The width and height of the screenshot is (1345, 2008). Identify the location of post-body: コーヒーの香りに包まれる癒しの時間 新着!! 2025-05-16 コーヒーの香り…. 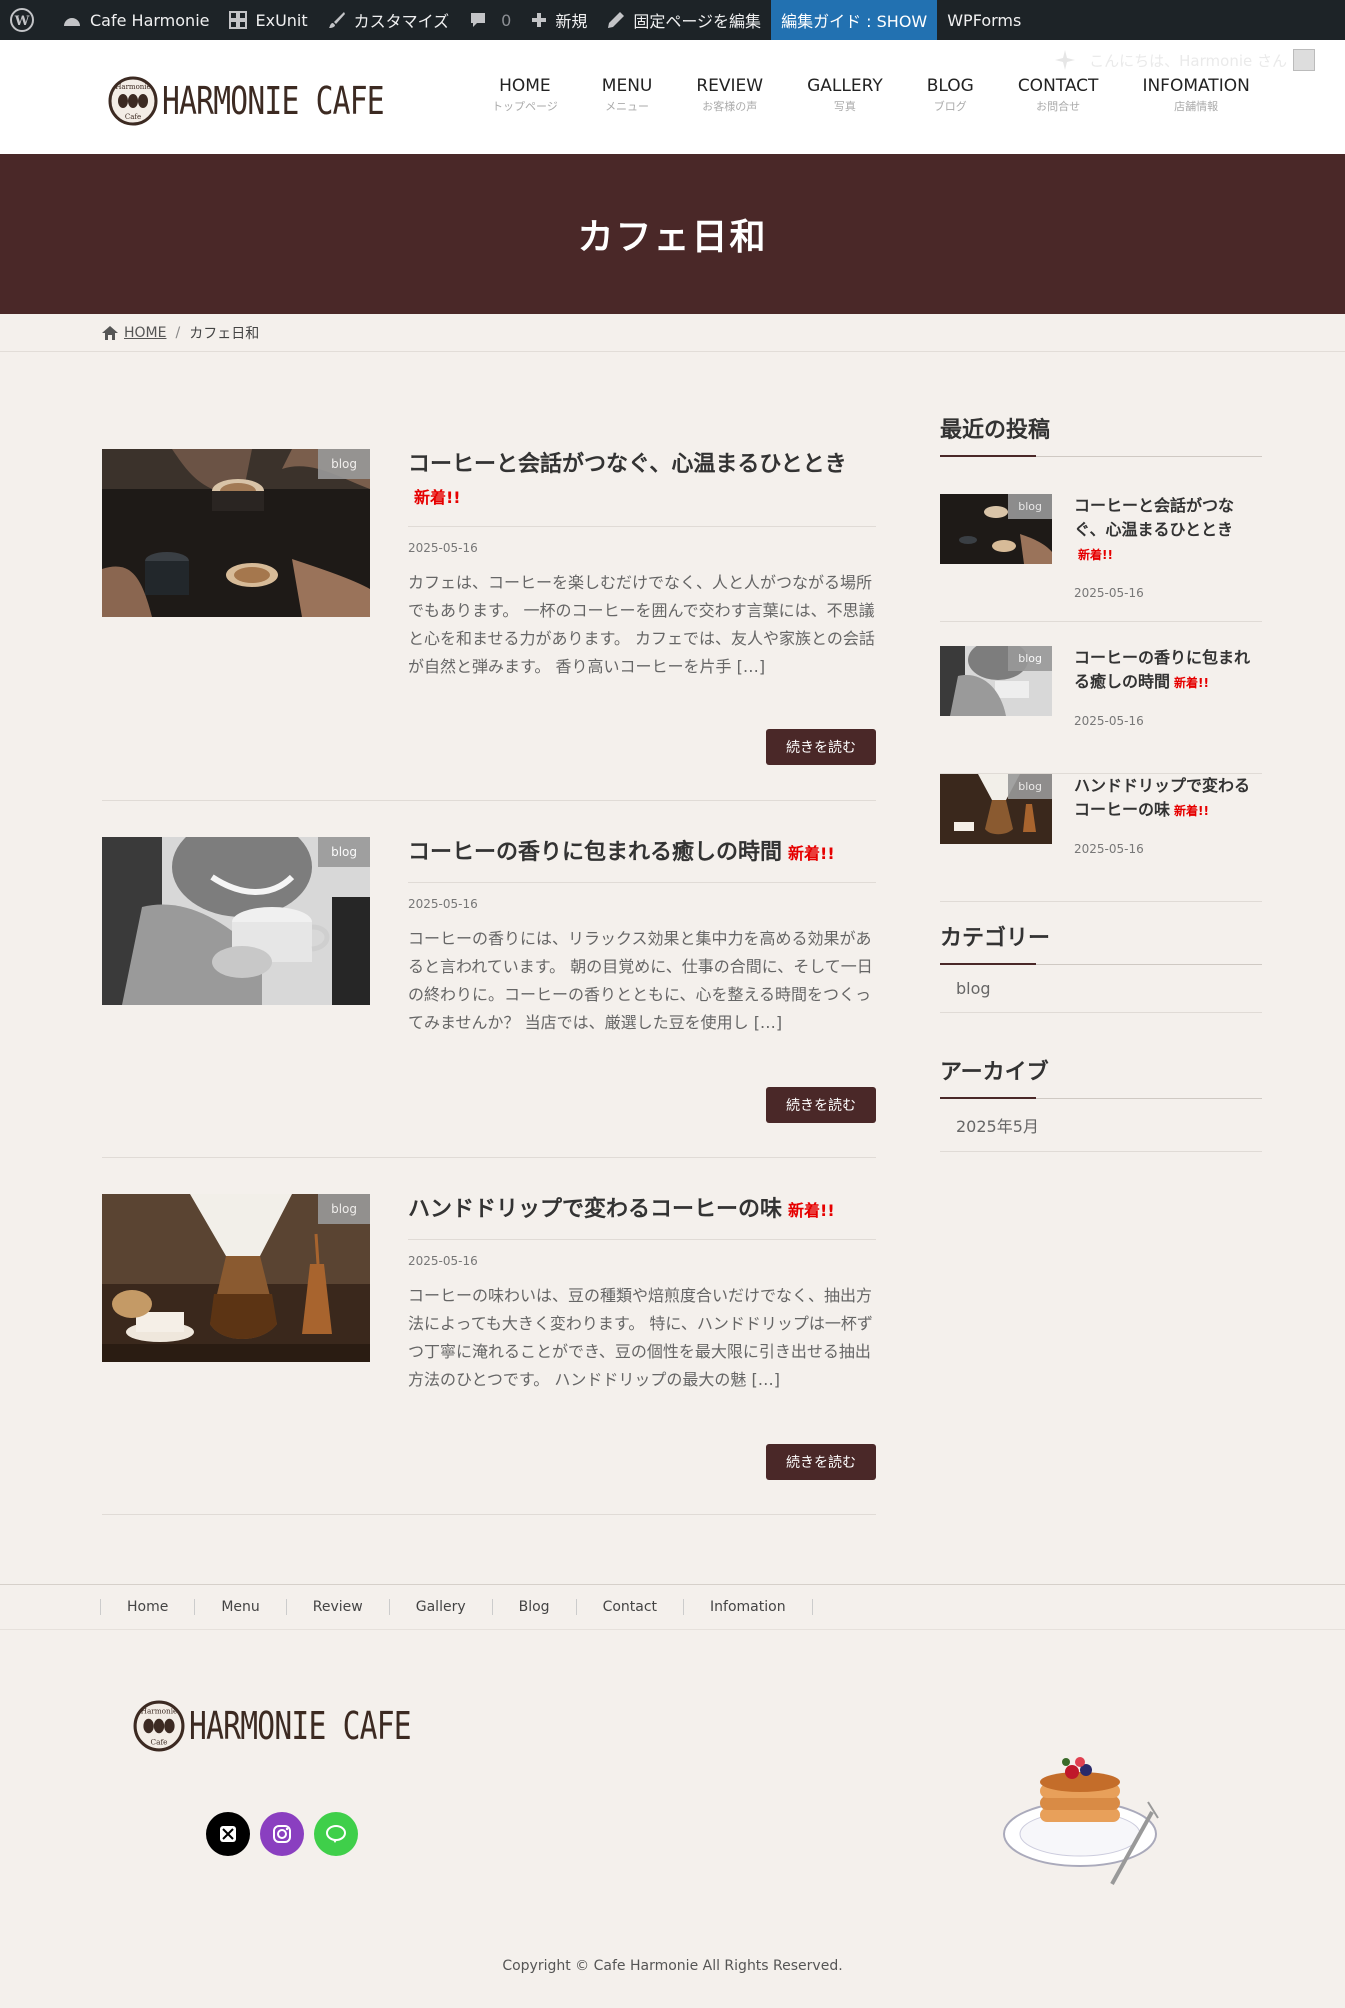
(642, 937).